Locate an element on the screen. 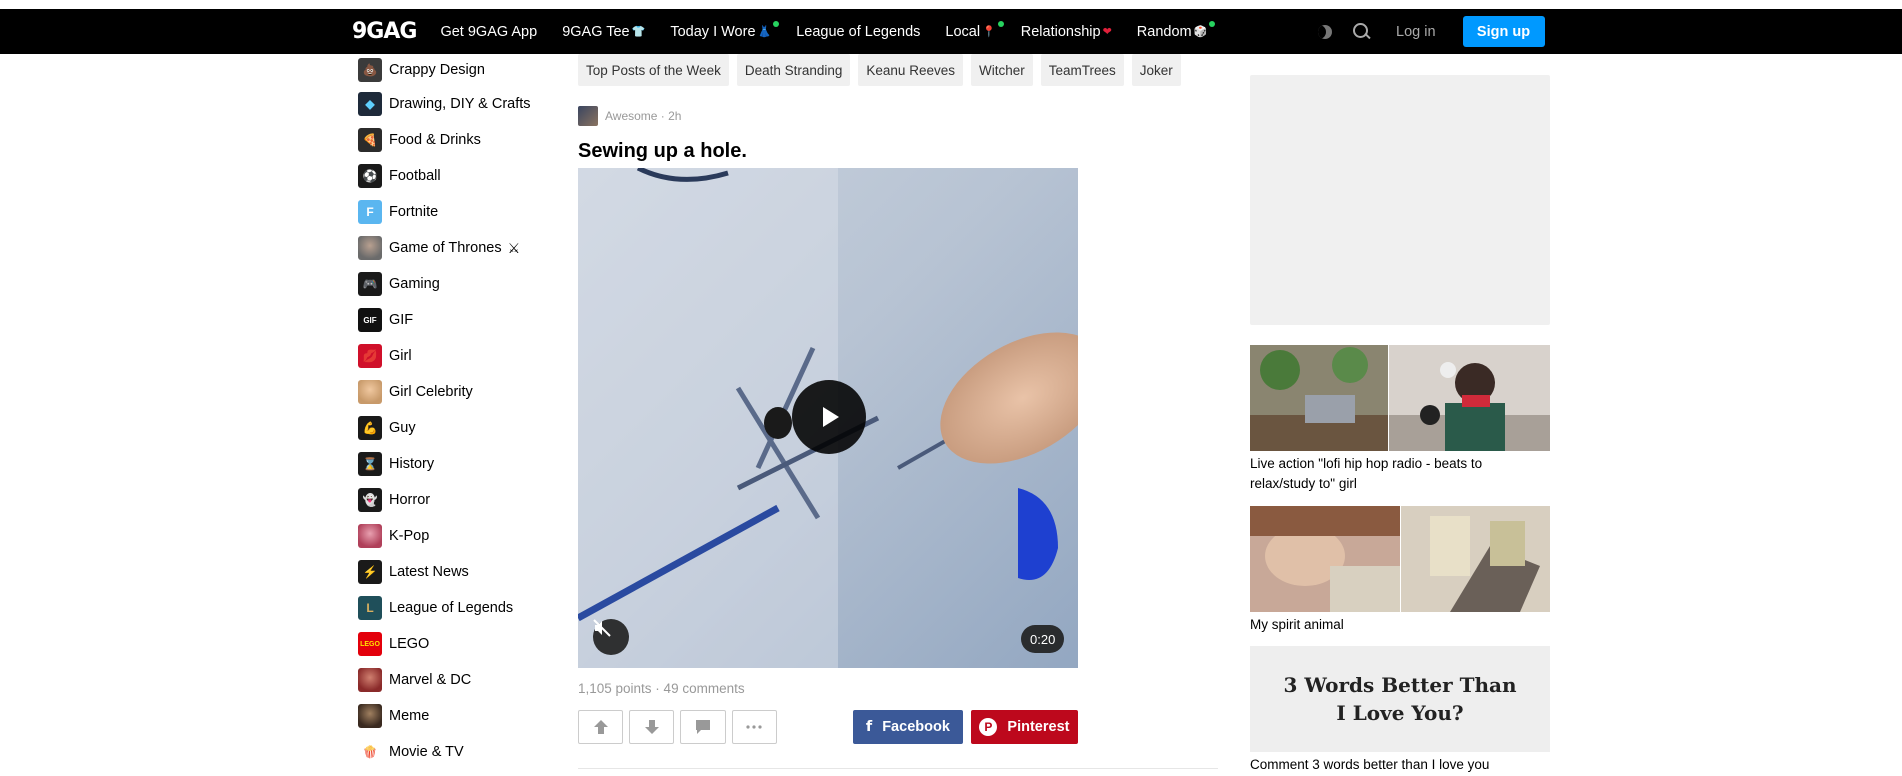 The image size is (1902, 776). comment-bubble-icon is located at coordinates (703, 727).